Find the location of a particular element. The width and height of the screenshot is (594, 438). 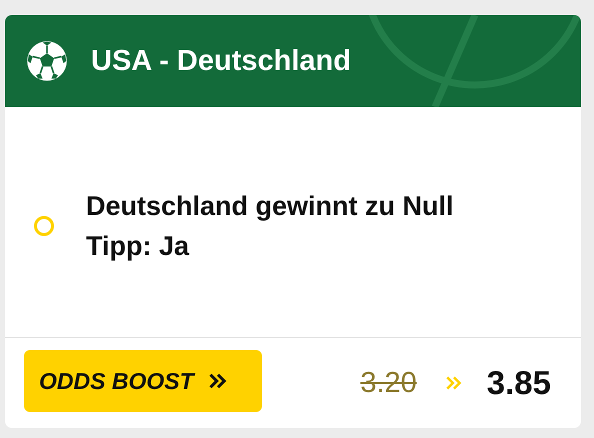

selection-text: Deutschland gewinnt zu Null is located at coordinates (270, 206).